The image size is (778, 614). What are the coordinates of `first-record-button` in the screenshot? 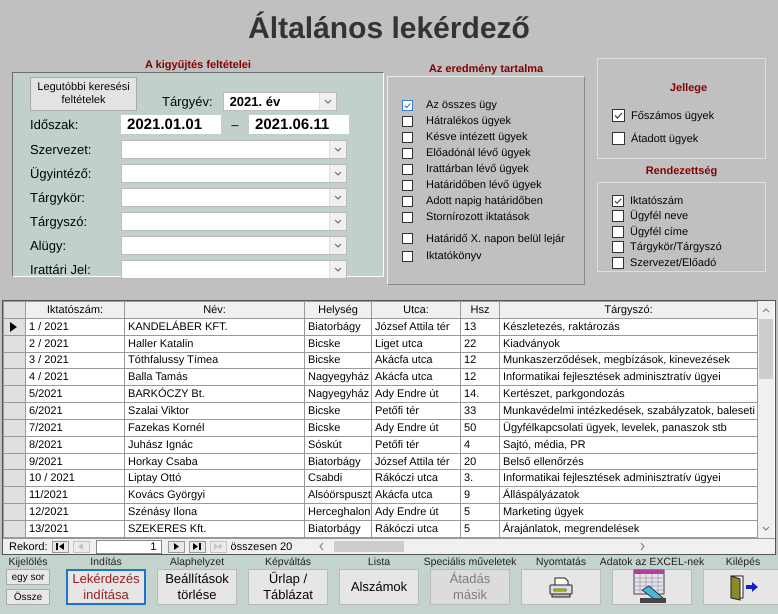 It's located at (60, 546).